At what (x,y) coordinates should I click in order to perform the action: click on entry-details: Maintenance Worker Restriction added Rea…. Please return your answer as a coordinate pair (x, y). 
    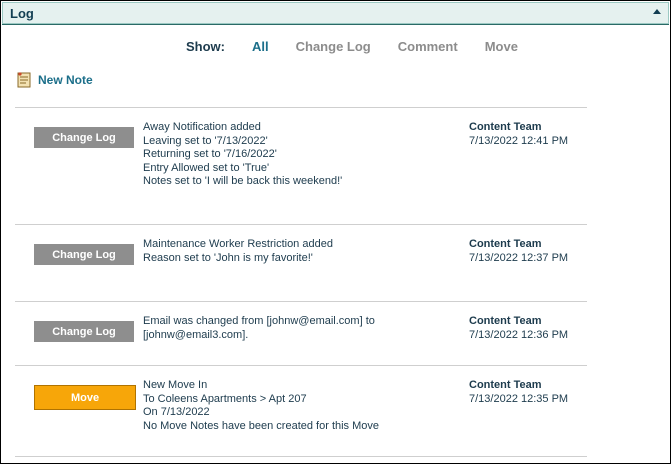
    Looking at the image, I should click on (293, 251).